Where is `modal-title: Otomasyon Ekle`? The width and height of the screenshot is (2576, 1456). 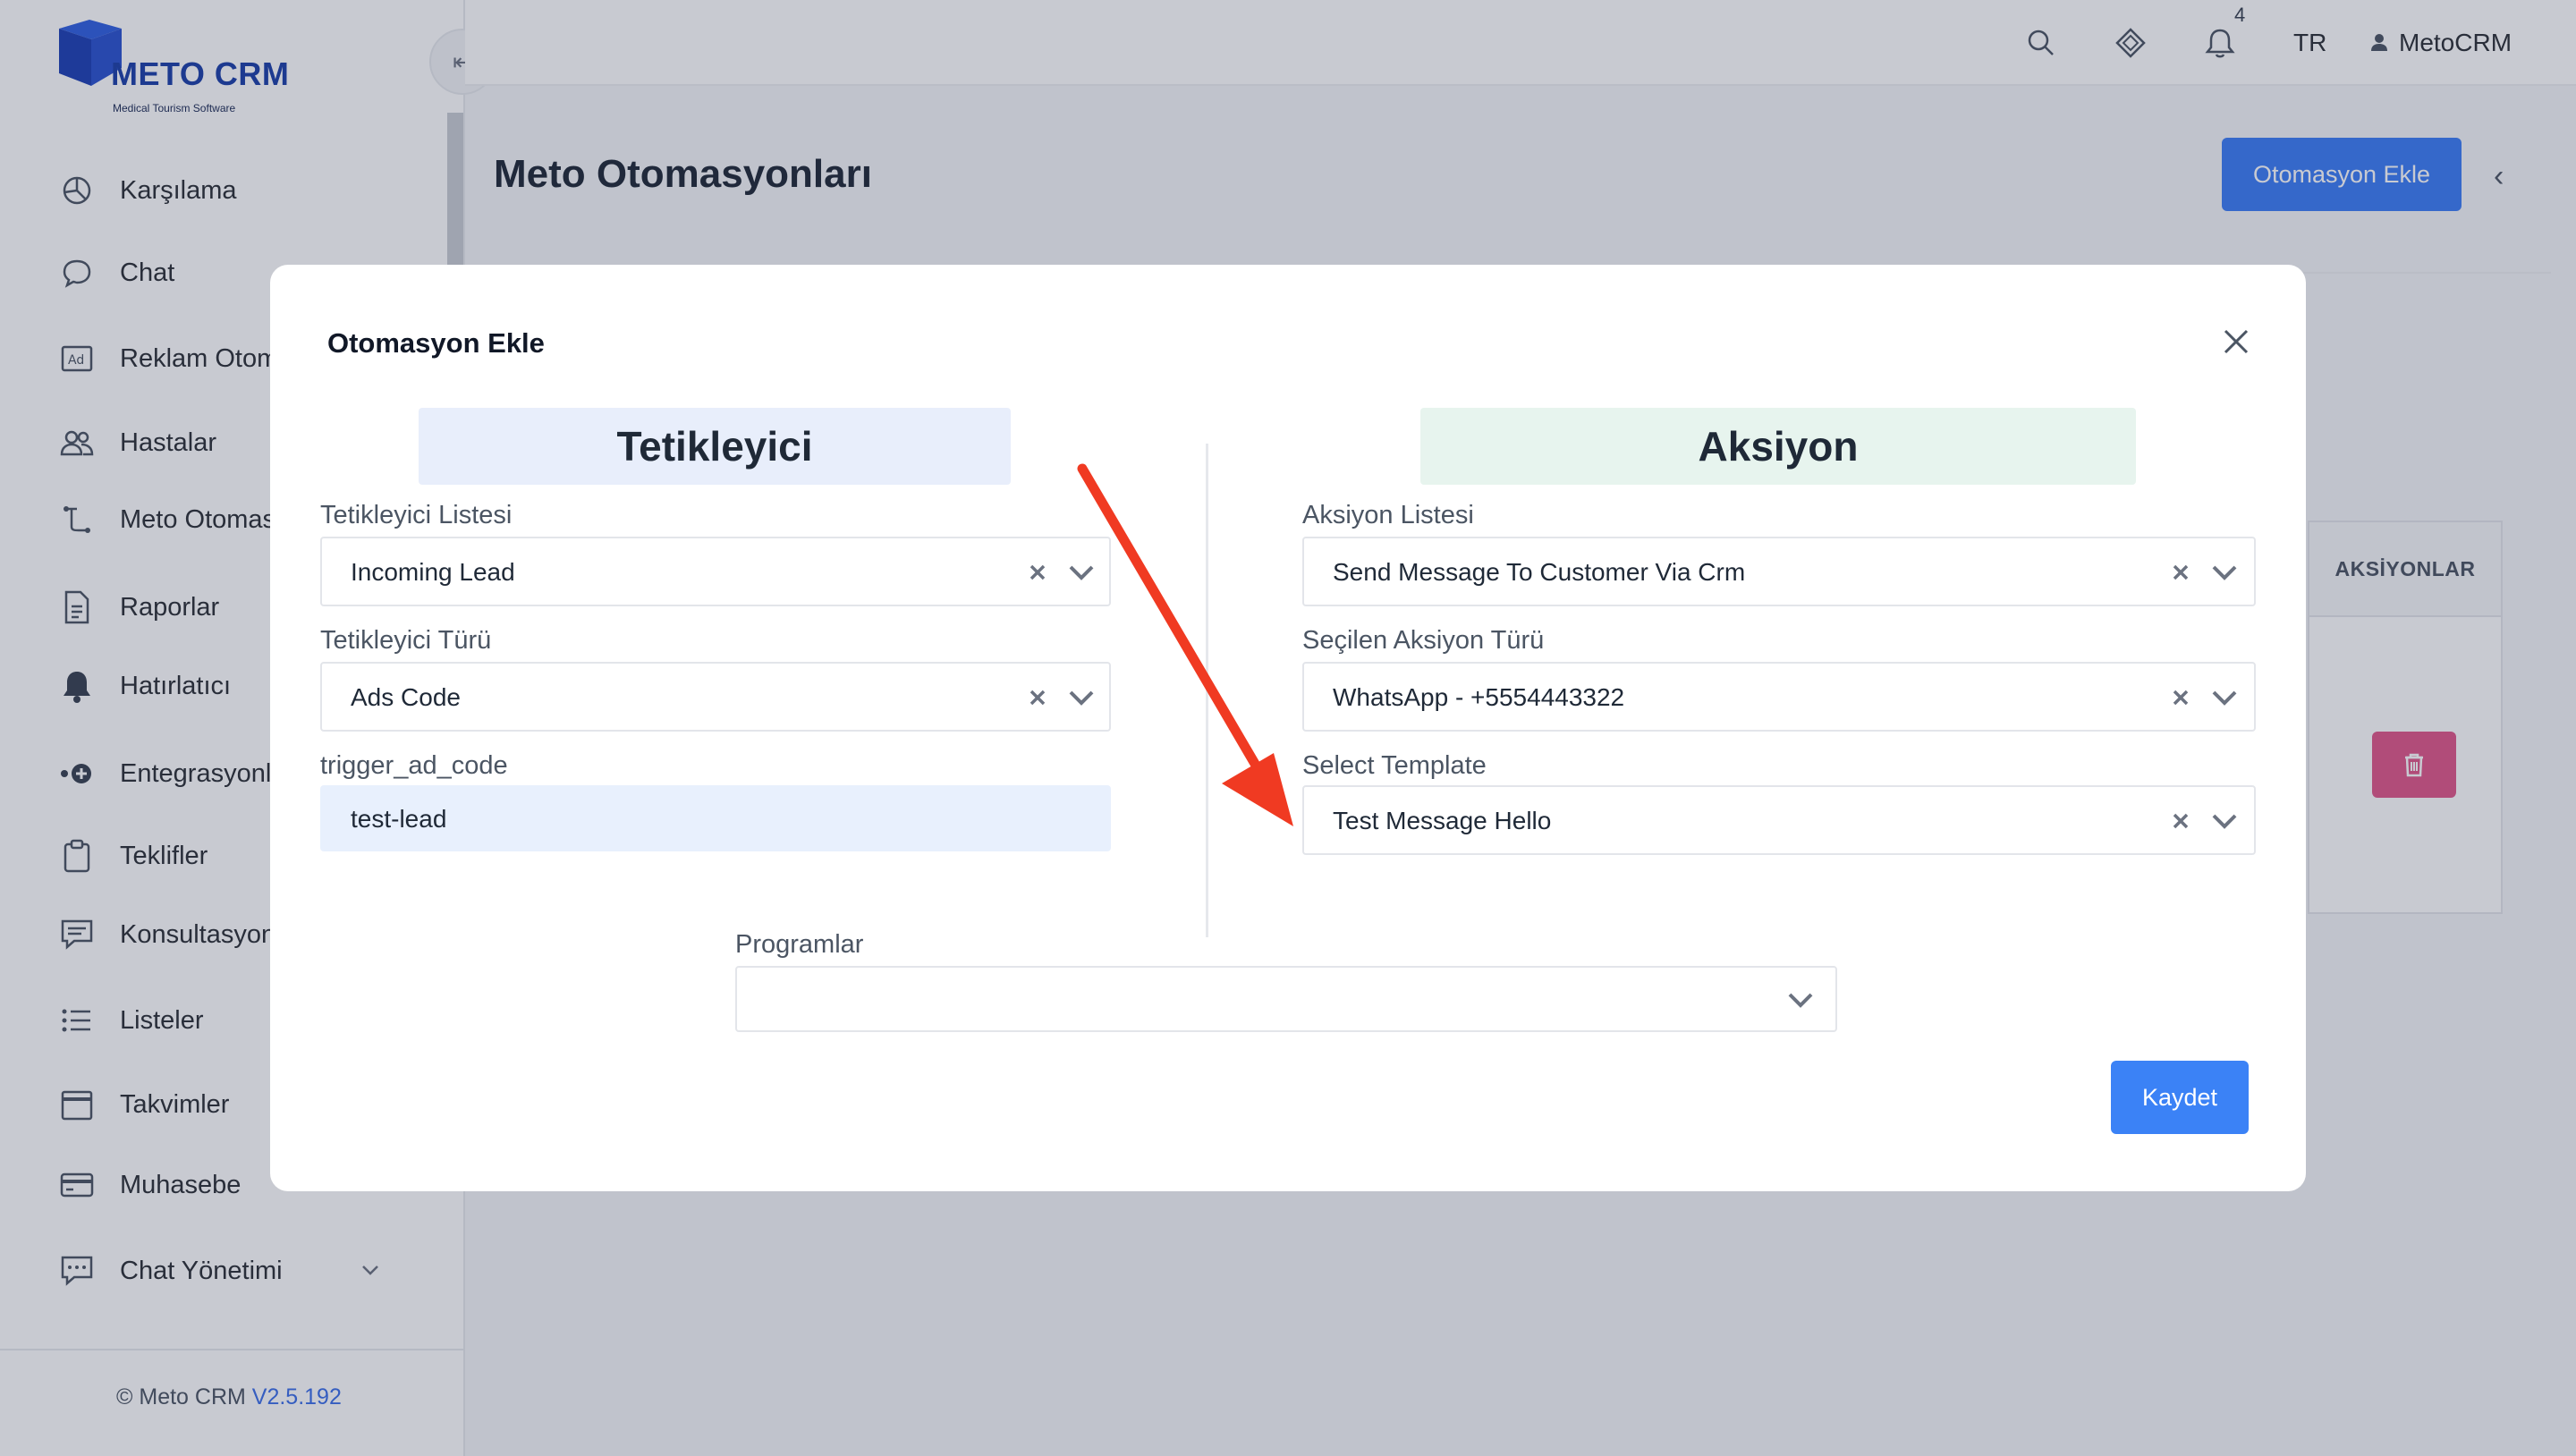
modal-title: Otomasyon Ekle is located at coordinates (436, 343).